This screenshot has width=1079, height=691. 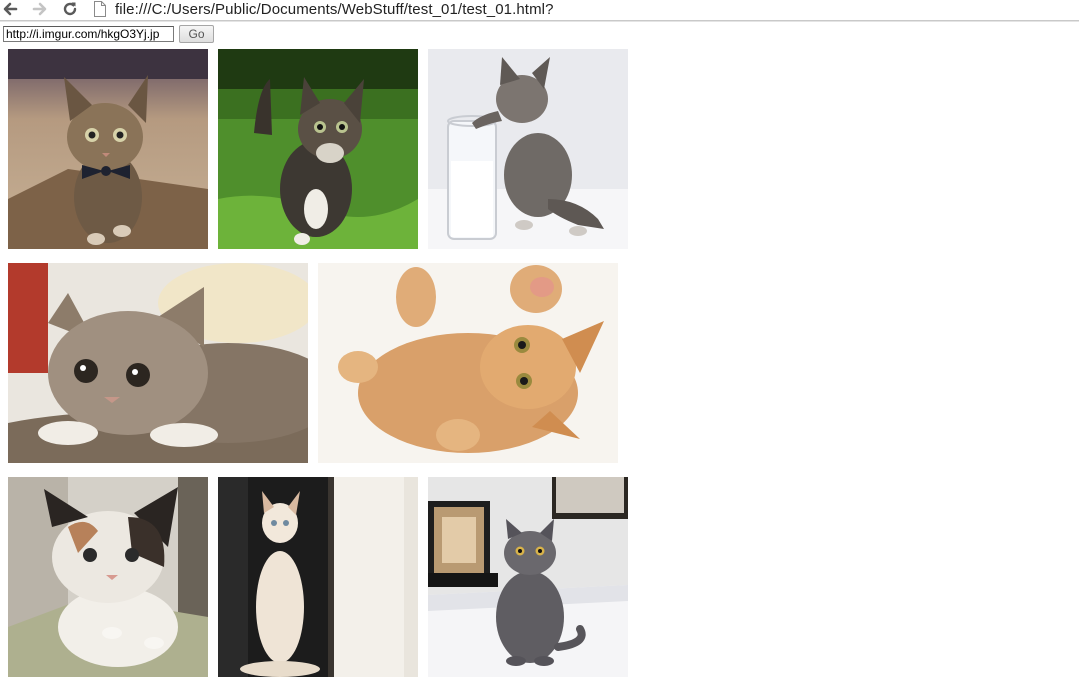 I want to click on cat-white-longhair-image, so click(x=318, y=577).